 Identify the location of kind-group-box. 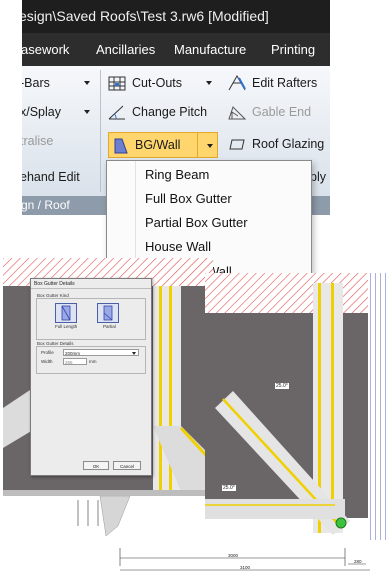
(91, 319).